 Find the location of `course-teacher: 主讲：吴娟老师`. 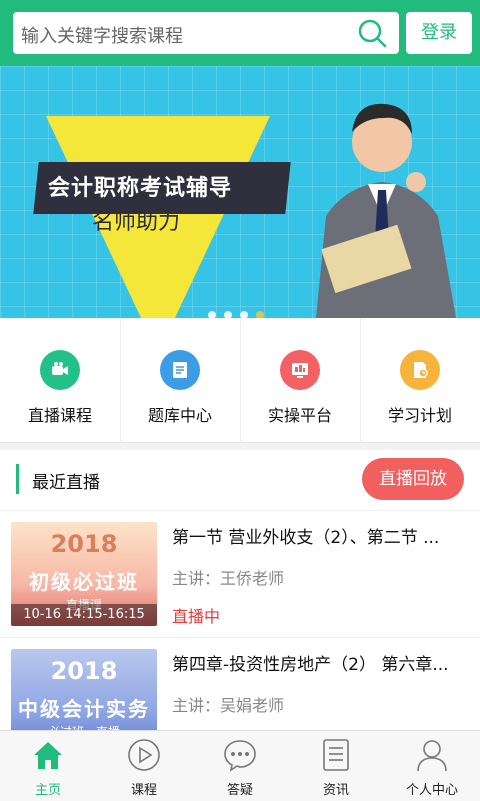

course-teacher: 主讲：吴娟老师 is located at coordinates (228, 705).